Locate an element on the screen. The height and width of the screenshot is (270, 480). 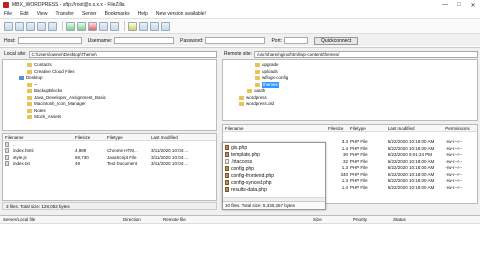
filter-icon is located at coordinates (132, 26).